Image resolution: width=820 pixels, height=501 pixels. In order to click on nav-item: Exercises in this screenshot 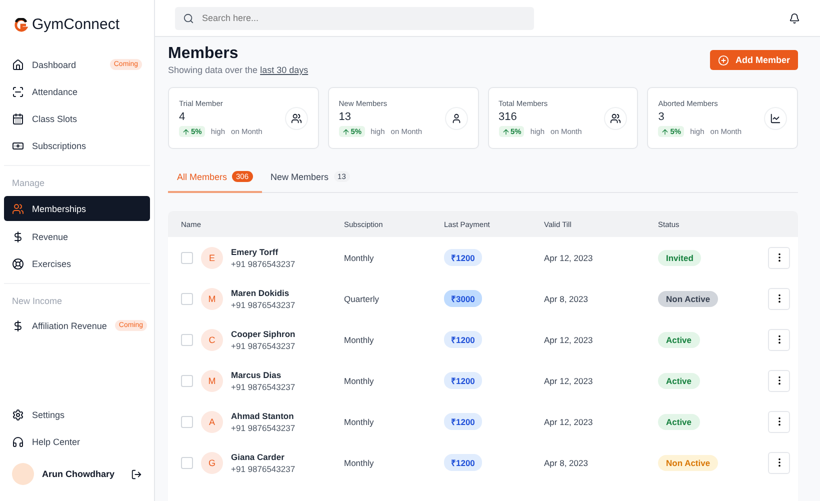, I will do `click(77, 263)`.